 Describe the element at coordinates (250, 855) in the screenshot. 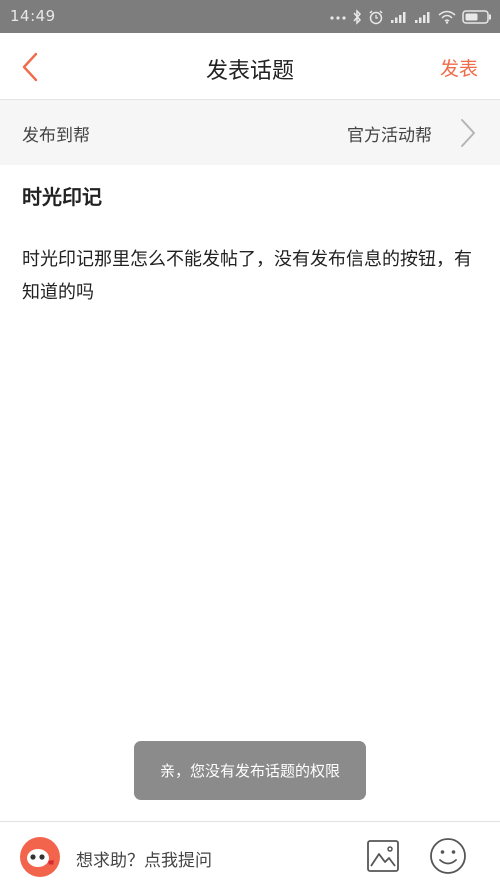

I see `bottom-bar: 想求助？点我提问` at that location.